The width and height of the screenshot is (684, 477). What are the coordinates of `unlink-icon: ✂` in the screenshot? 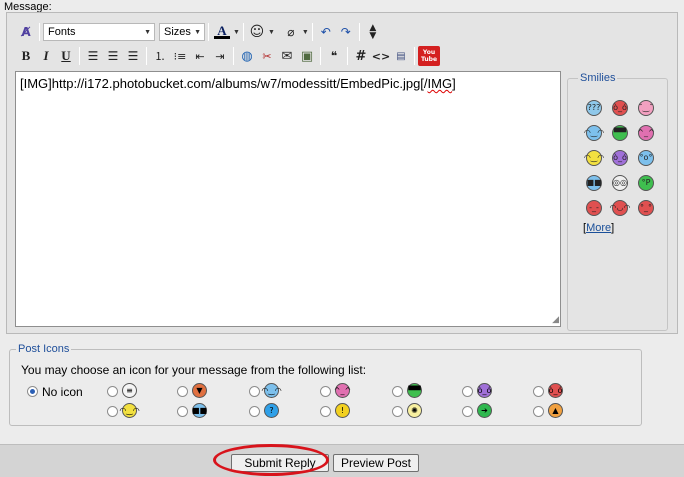 It's located at (267, 56).